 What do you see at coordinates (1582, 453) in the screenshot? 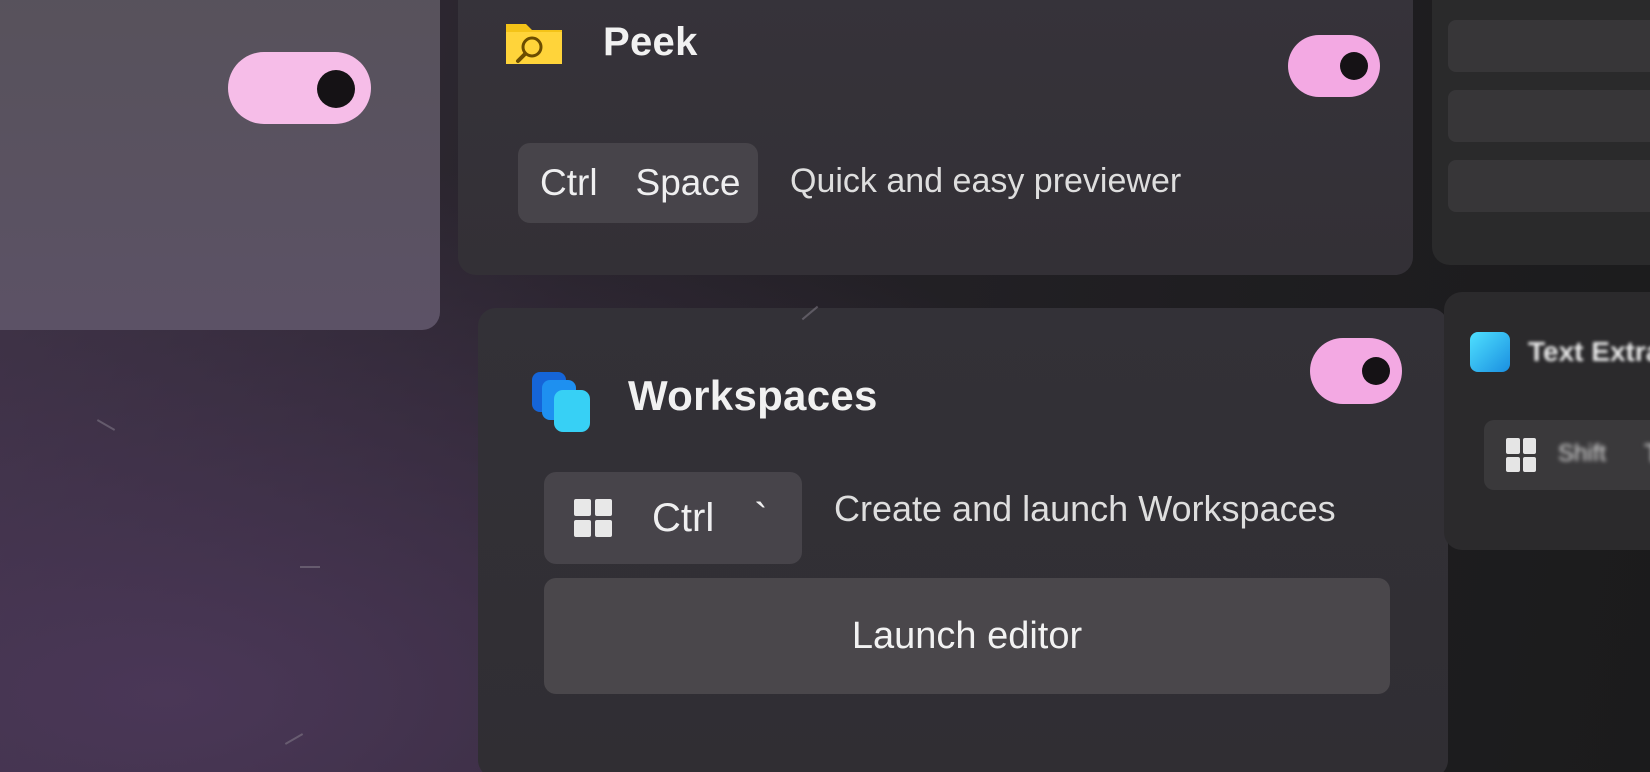
I see `key-shift: Shift` at bounding box center [1582, 453].